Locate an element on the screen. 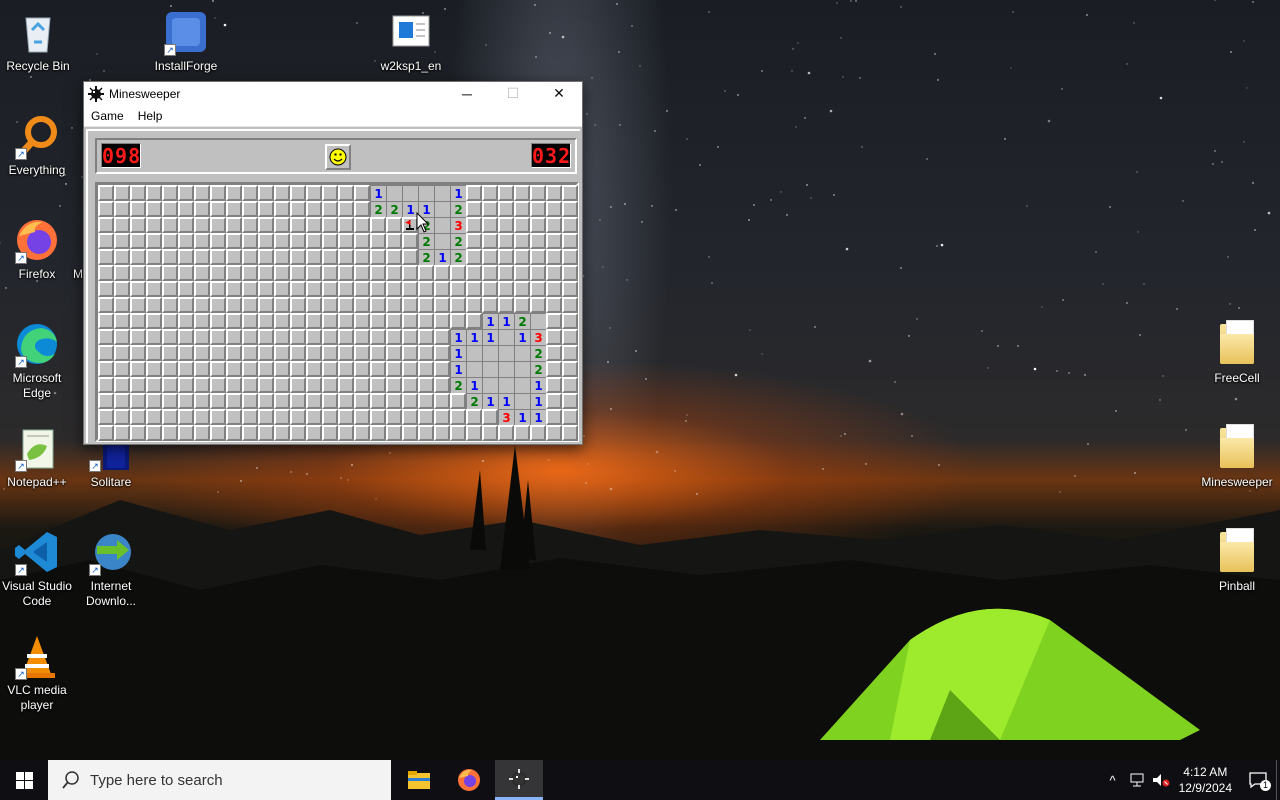 This screenshot has width=1280, height=800. show-desktop-button is located at coordinates (1278, 780).